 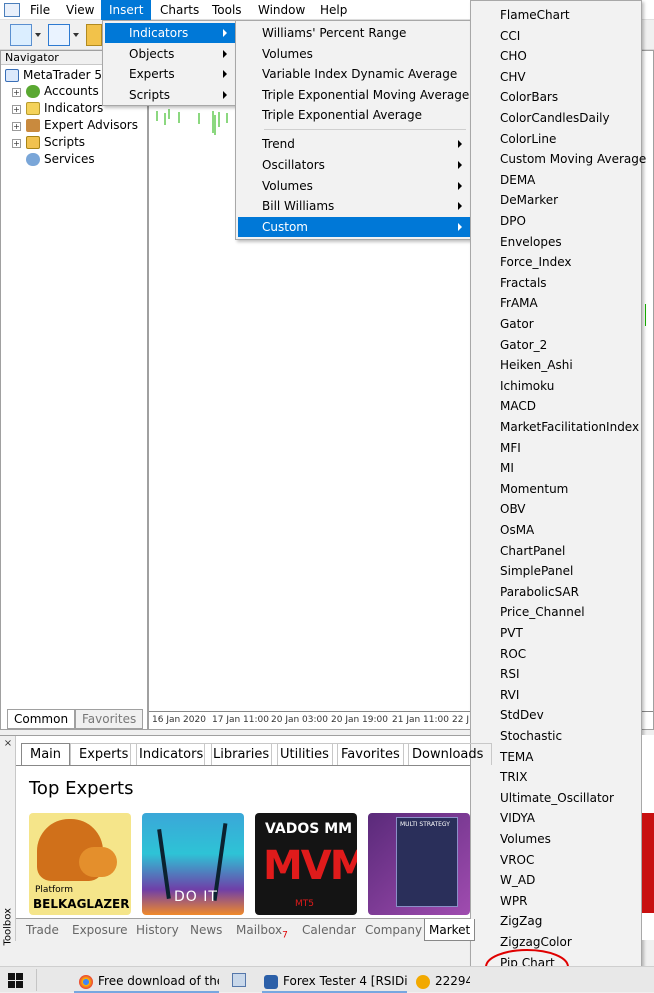 I want to click on close-icon: ×, so click(x=8, y=744).